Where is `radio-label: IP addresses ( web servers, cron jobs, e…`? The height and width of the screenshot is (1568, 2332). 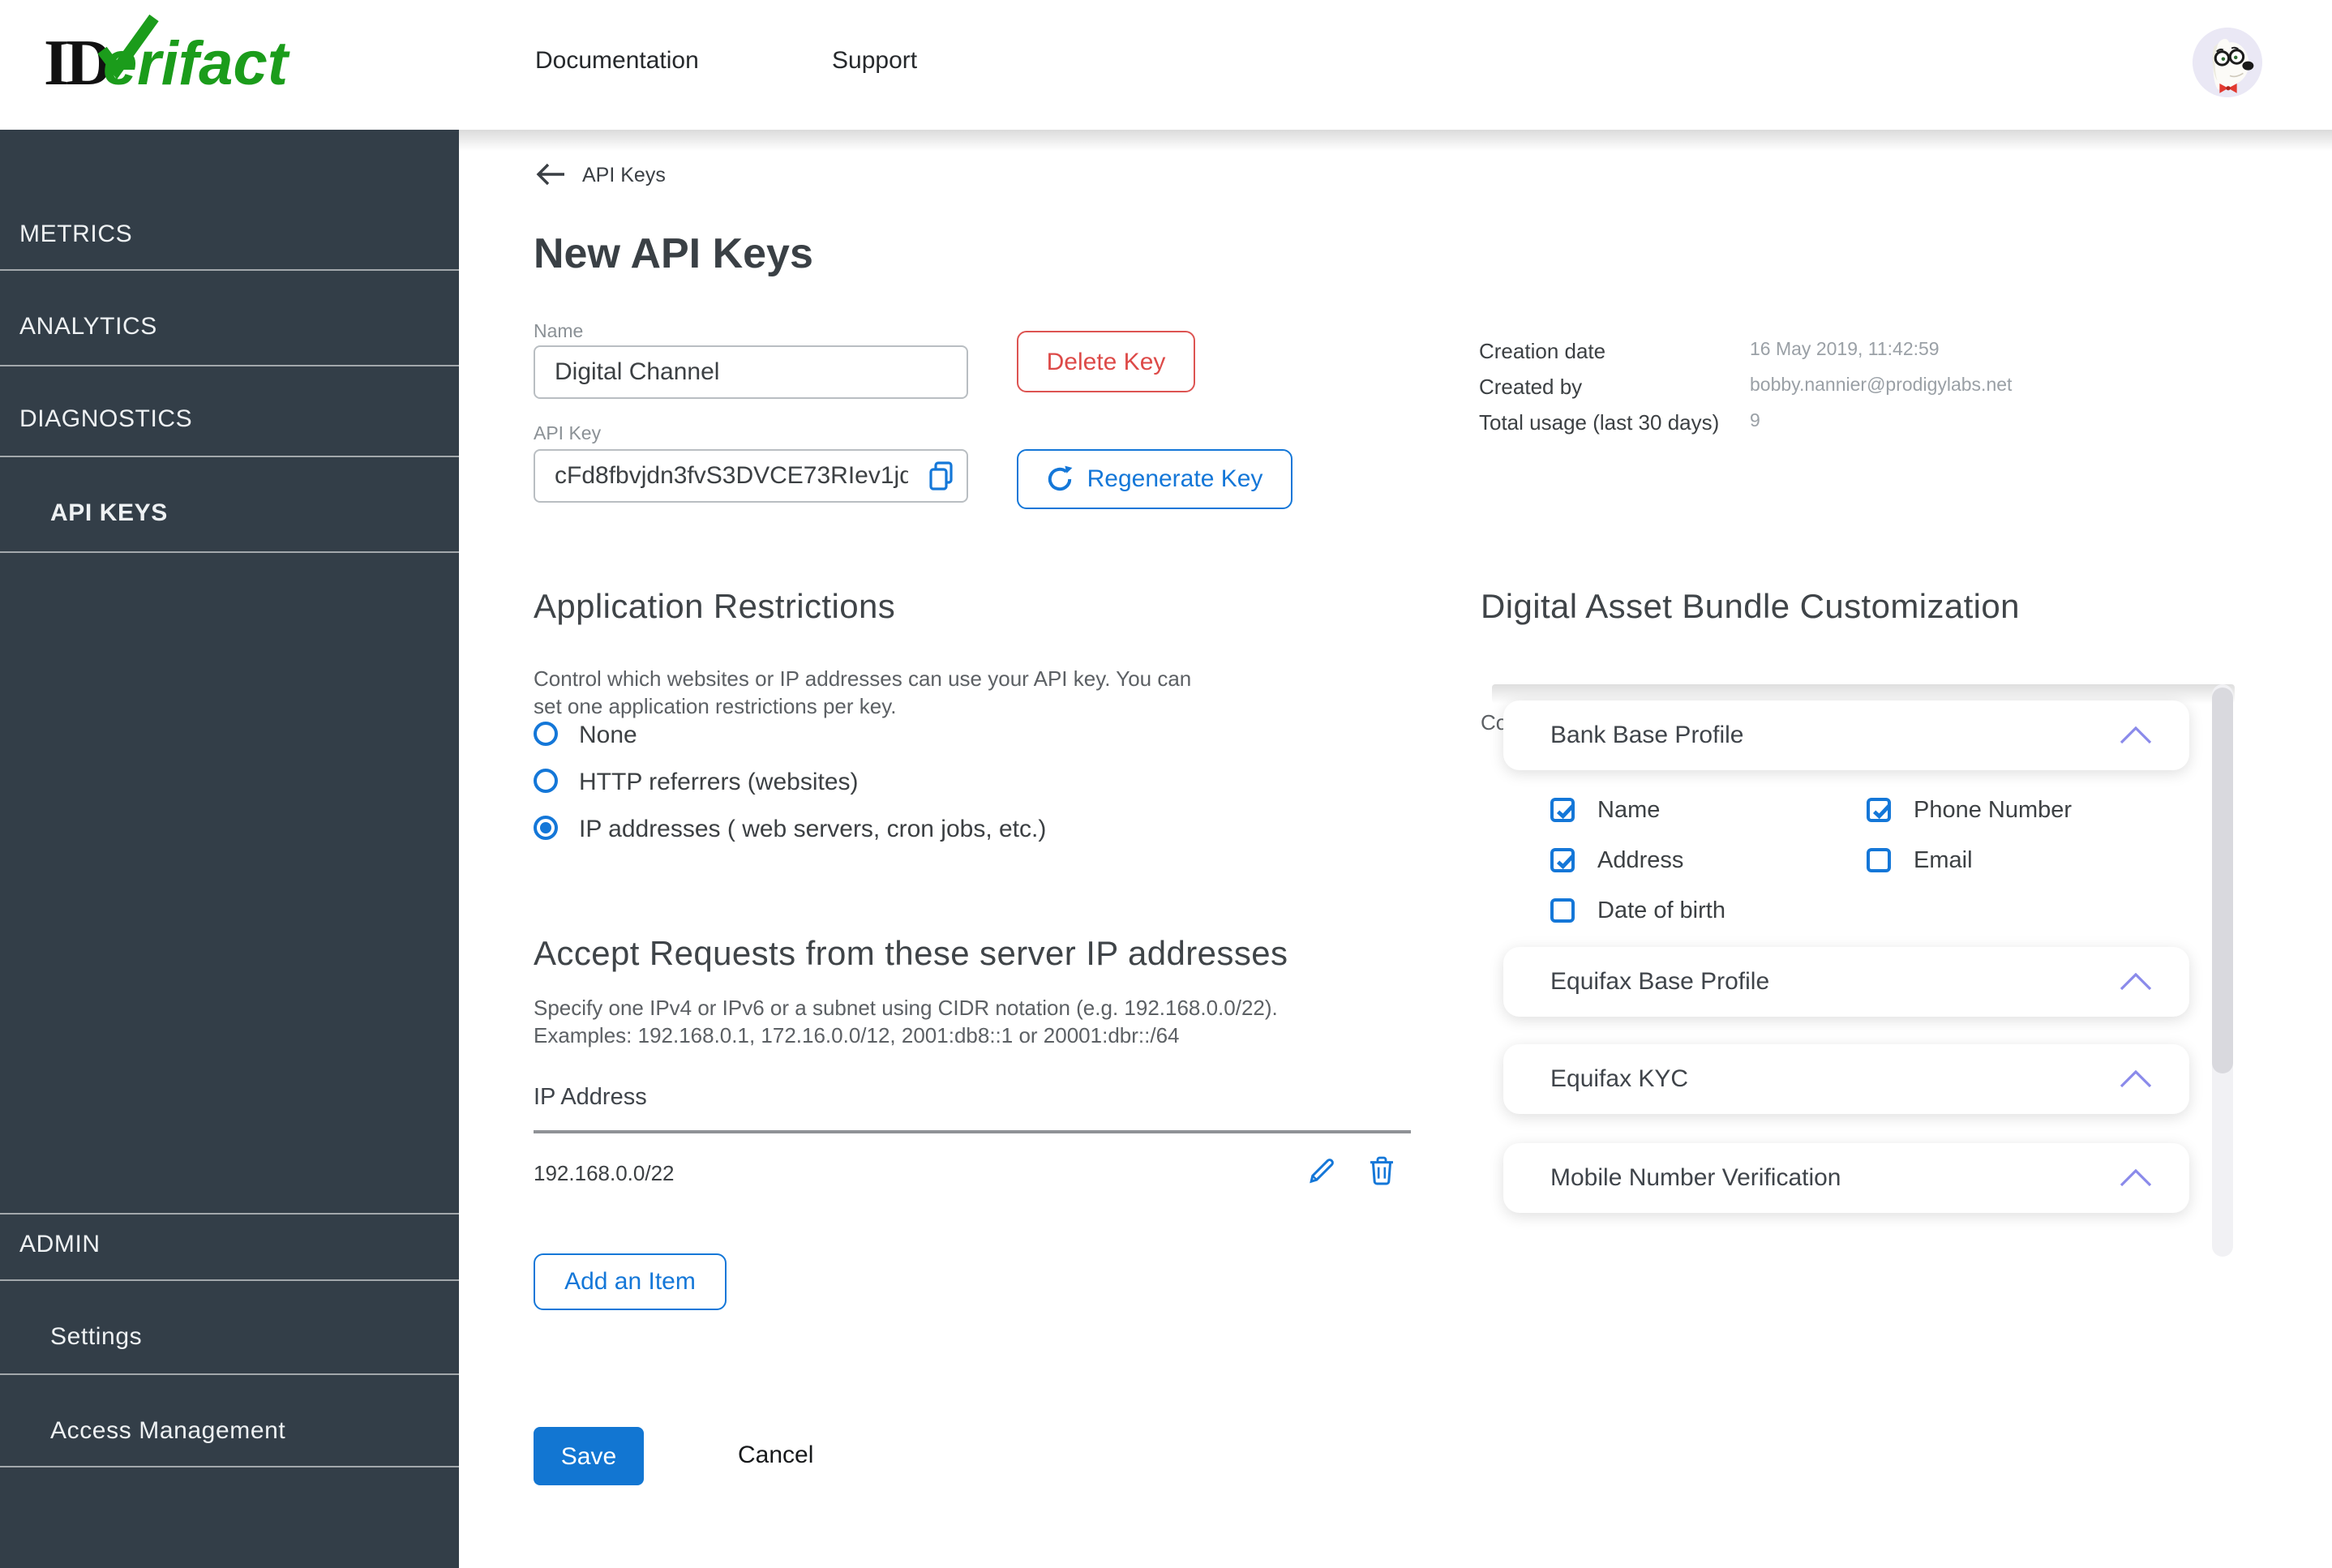
radio-label: IP addresses ( web servers, cron jobs, e… is located at coordinates (813, 829).